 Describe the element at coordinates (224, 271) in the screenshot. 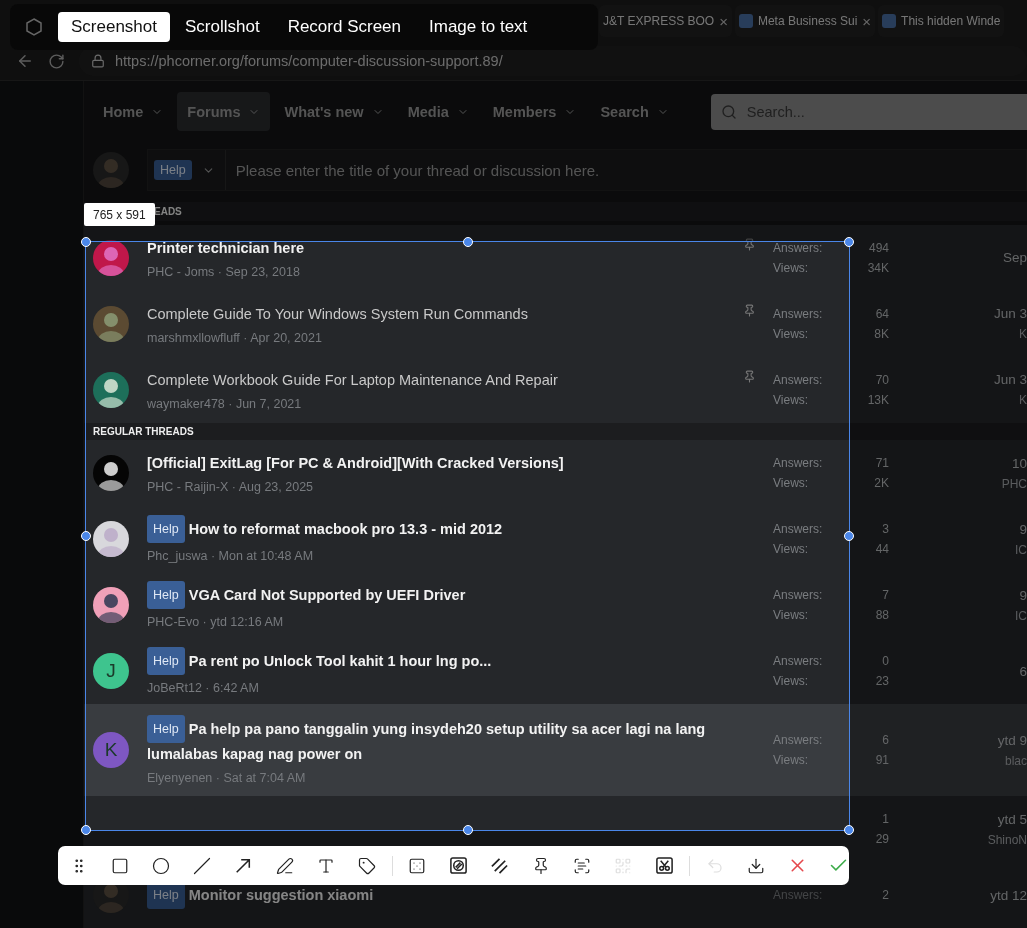

I see `thread-meta: PHC - Joms · Sep 23, 2018` at that location.